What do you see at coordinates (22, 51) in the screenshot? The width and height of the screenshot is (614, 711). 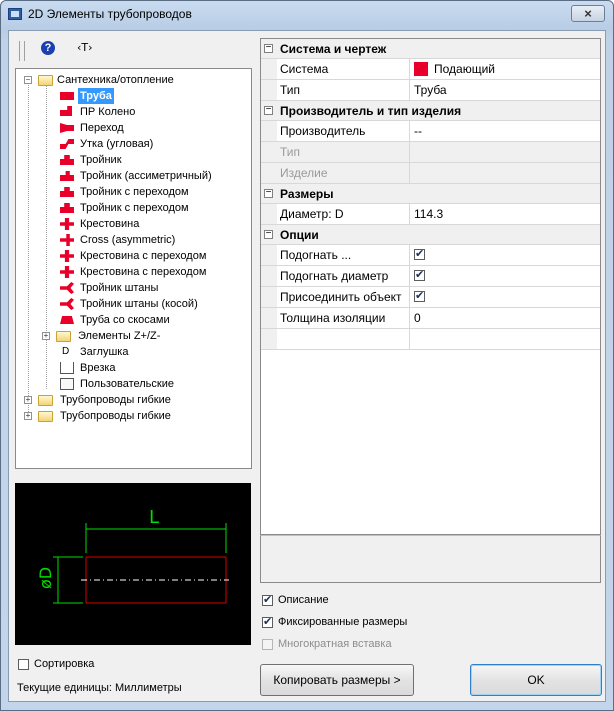 I see `toolbar-grip` at bounding box center [22, 51].